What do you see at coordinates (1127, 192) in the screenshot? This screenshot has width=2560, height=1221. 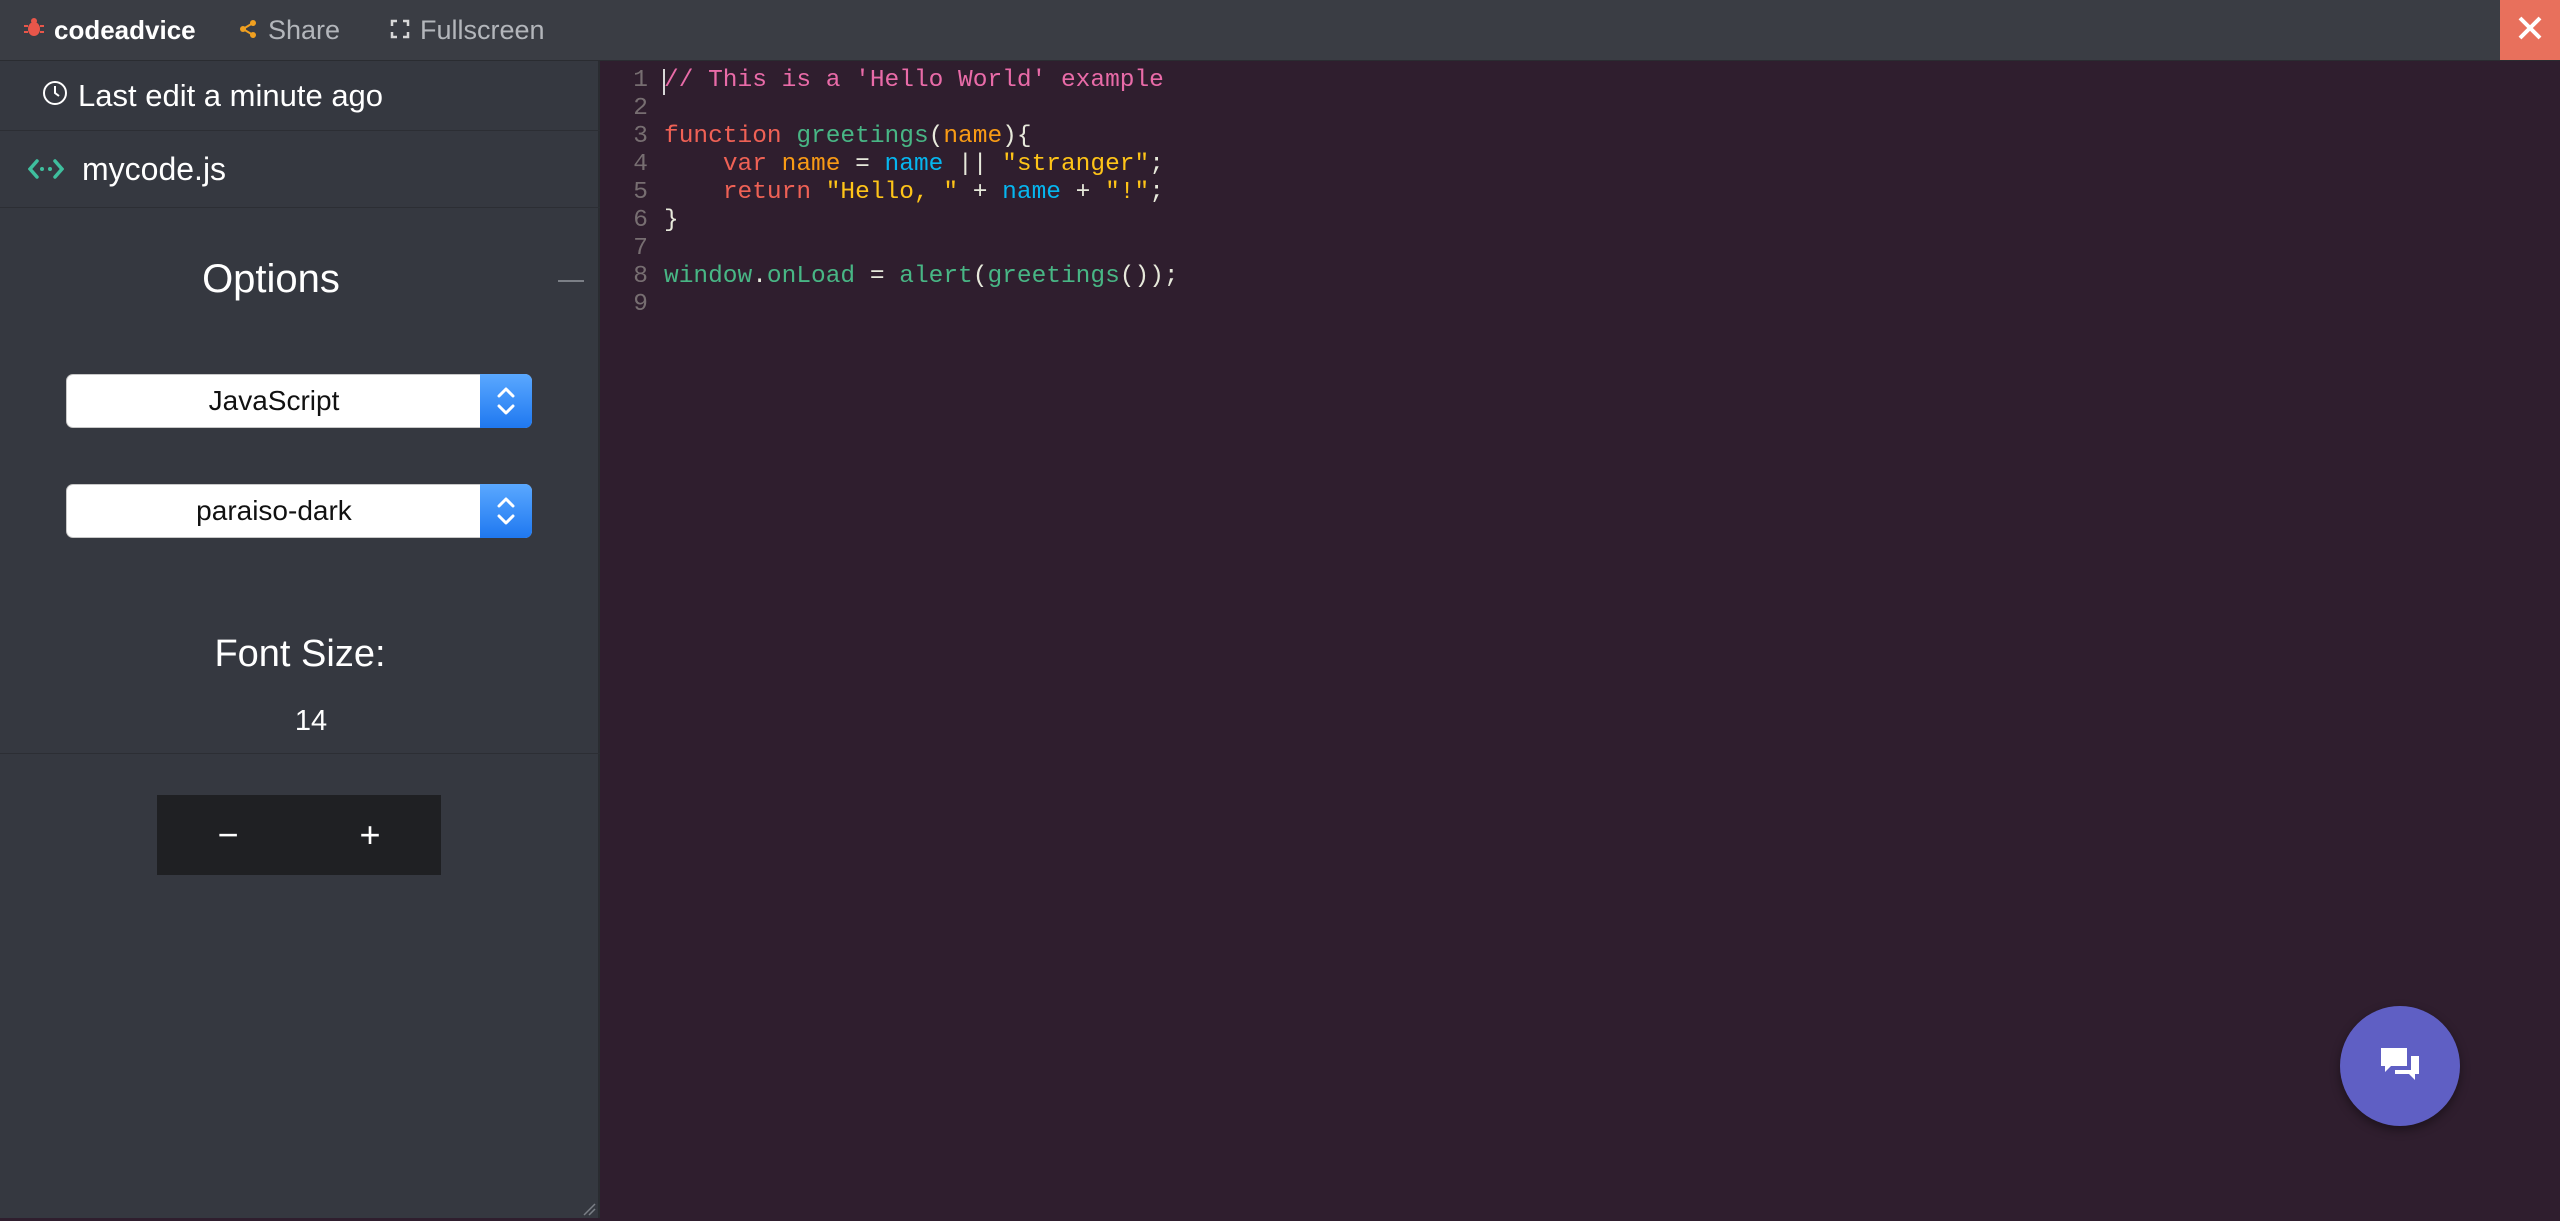 I see `code-token: "!"` at bounding box center [1127, 192].